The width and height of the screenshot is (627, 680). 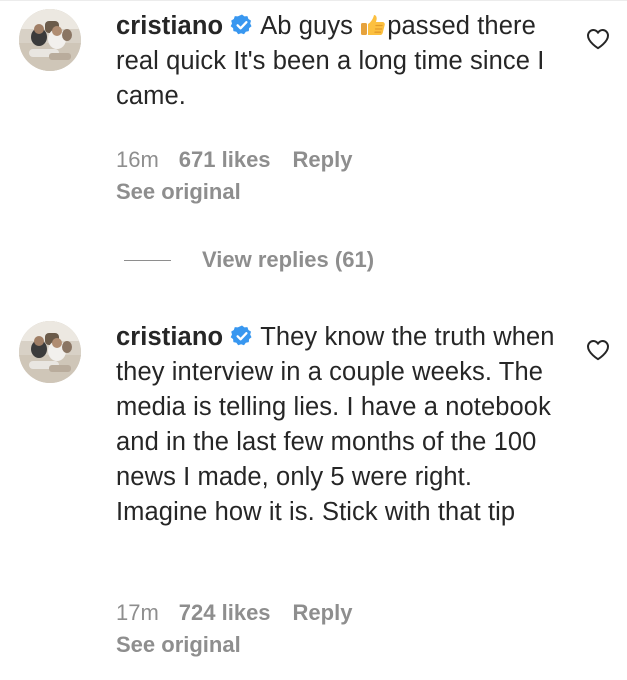 I want to click on thumbs-up-icon, so click(x=373, y=24).